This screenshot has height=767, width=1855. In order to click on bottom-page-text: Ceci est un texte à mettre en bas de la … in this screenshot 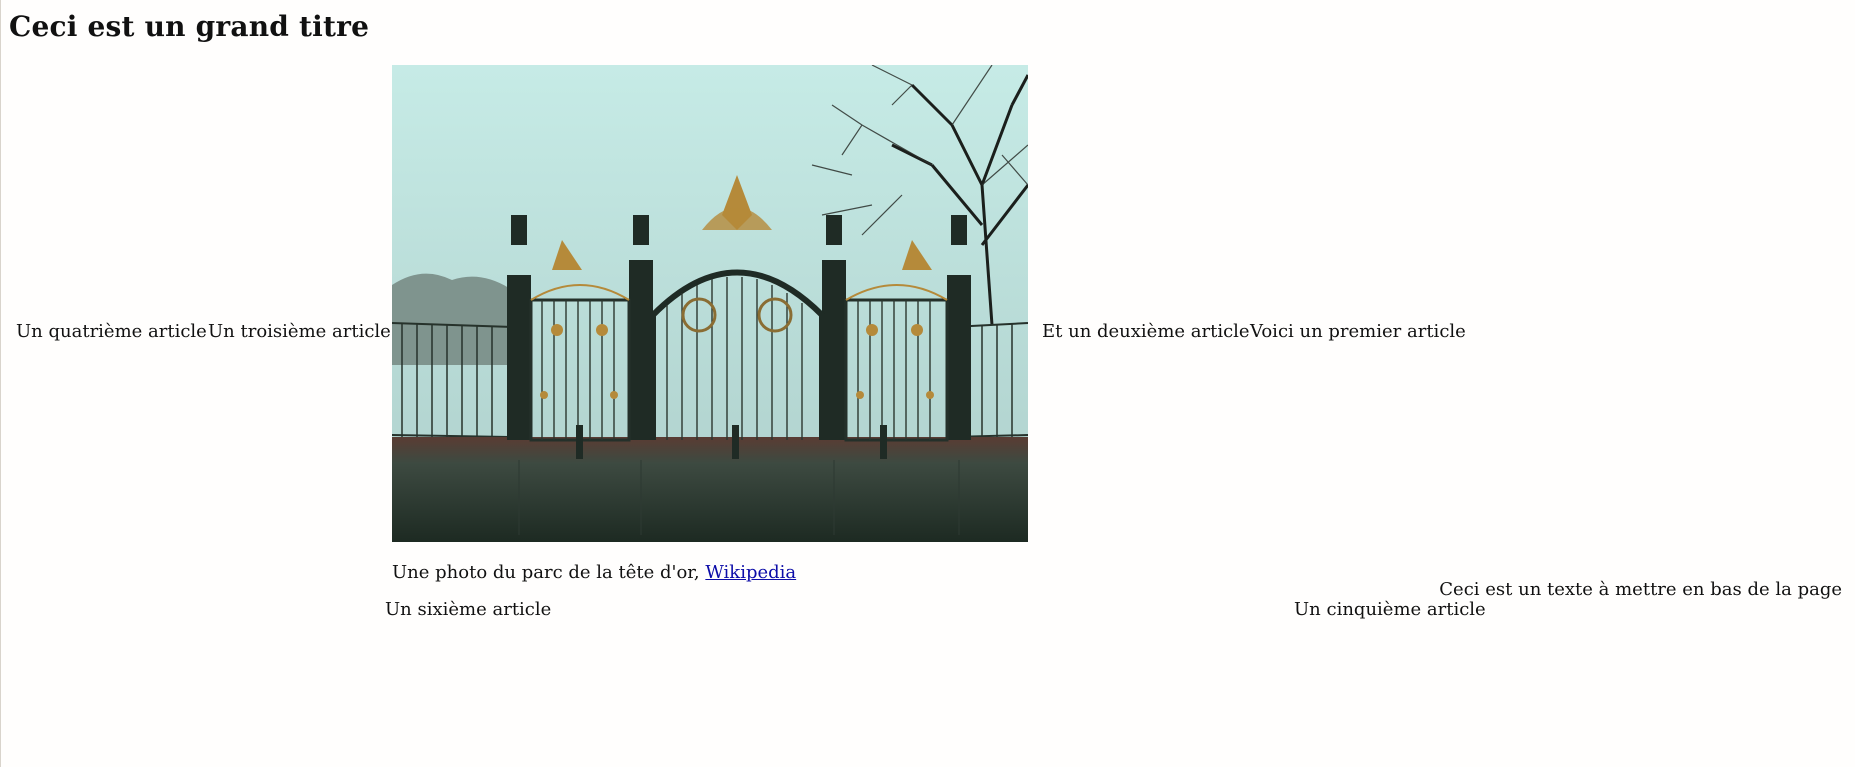, I will do `click(1640, 589)`.